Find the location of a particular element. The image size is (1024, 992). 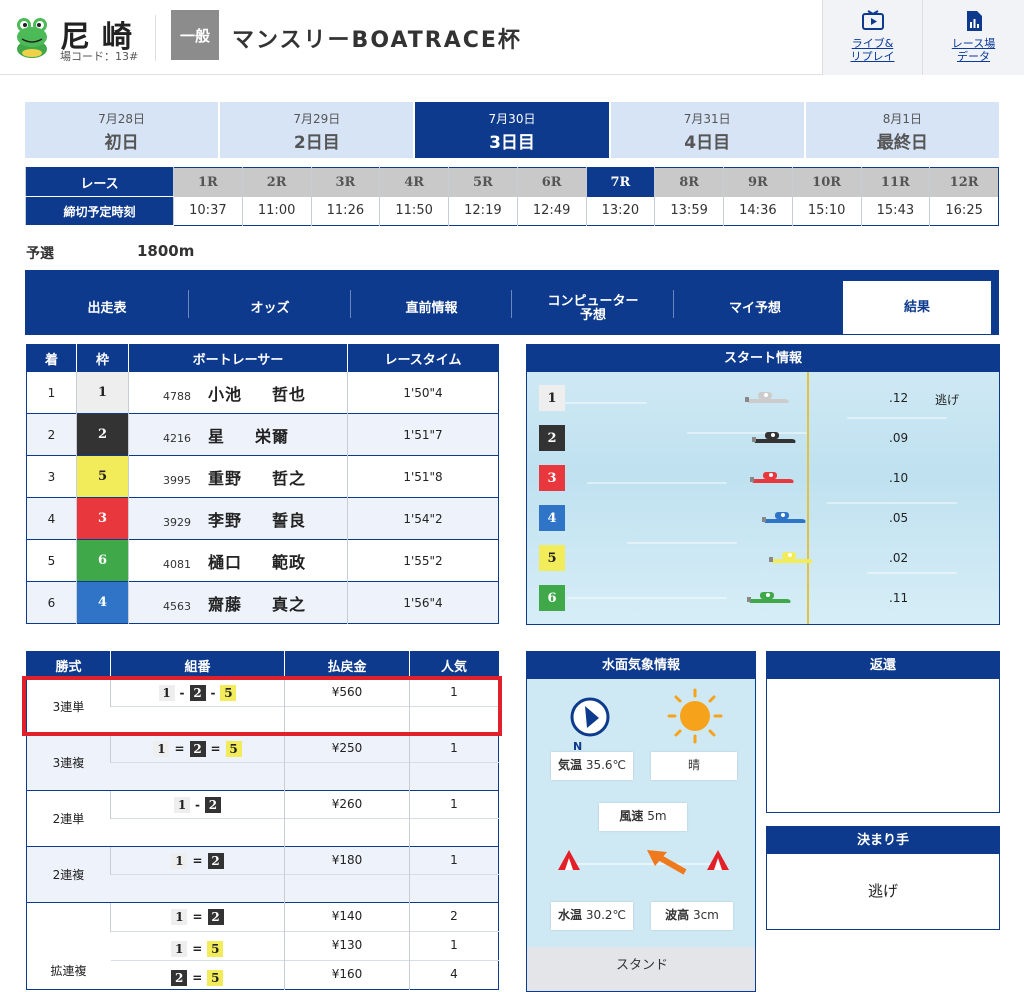

start-info-panel: スタート情報 1.12 逃げ 2.09 3.10 4.05 5.02 6.11 is located at coordinates (763, 484).